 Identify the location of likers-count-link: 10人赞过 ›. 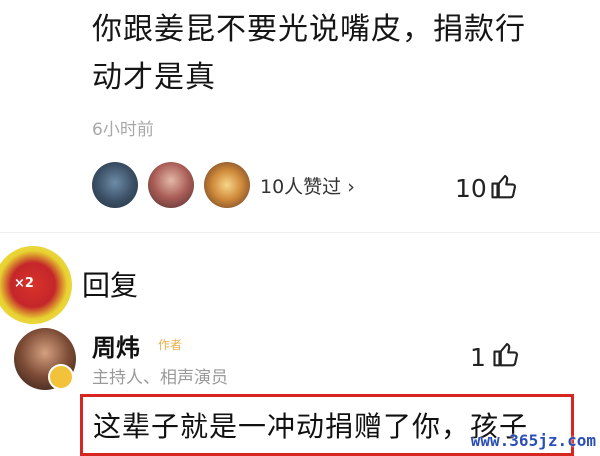
(307, 185).